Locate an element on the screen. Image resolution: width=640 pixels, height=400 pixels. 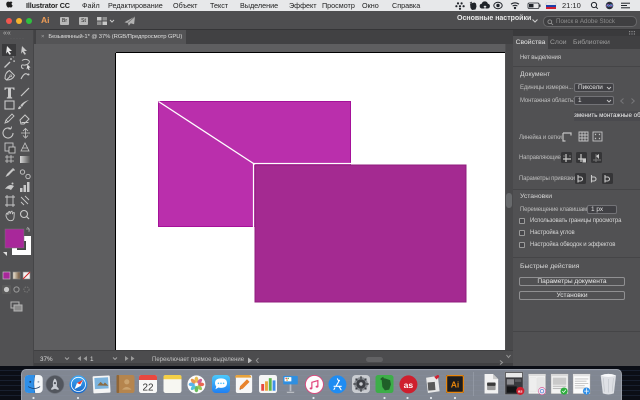
svg-text: Ai is located at coordinates (455, 385).